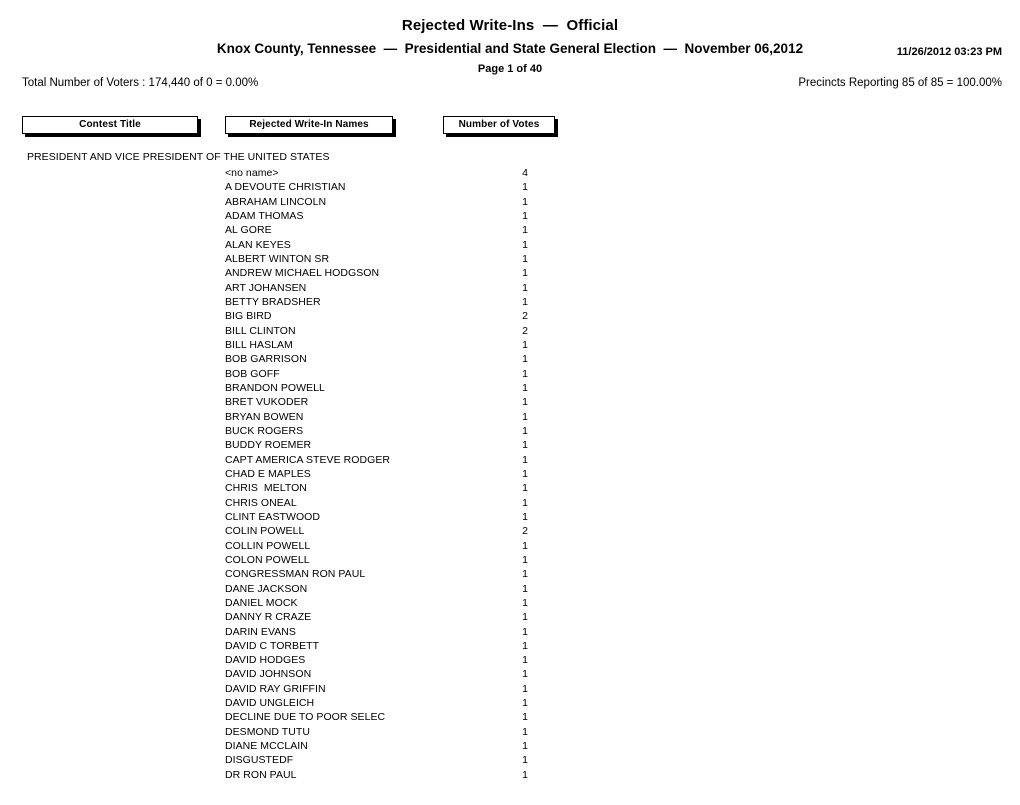  What do you see at coordinates (510, 25) in the screenshot?
I see `report-title: Rejected Write-Ins — Official` at bounding box center [510, 25].